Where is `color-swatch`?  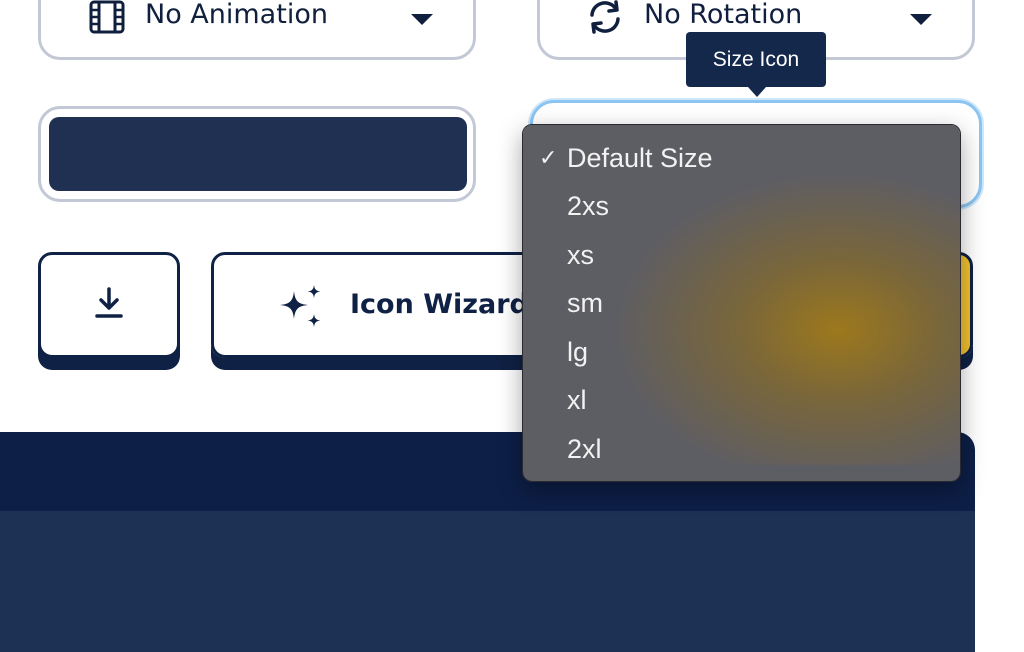
color-swatch is located at coordinates (258, 154).